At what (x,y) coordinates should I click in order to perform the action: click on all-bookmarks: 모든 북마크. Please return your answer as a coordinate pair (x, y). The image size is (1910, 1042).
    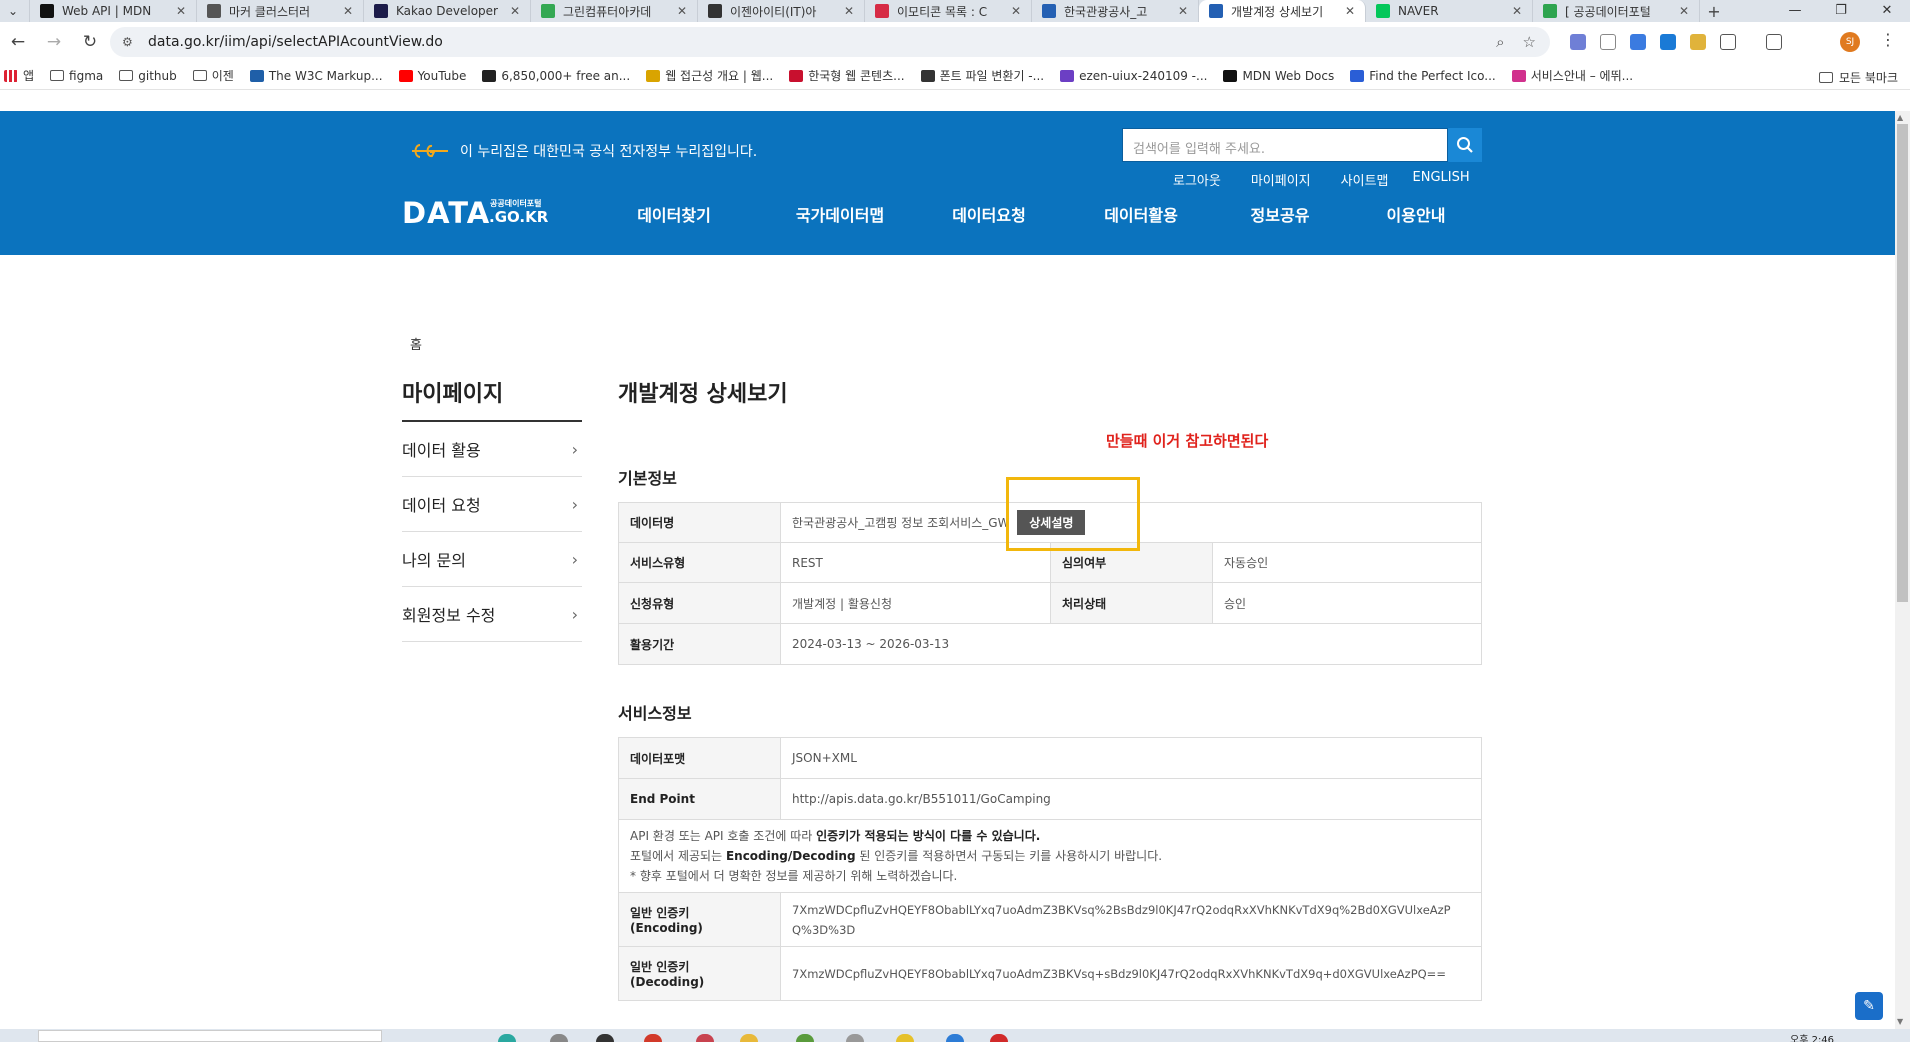
    Looking at the image, I should click on (1858, 77).